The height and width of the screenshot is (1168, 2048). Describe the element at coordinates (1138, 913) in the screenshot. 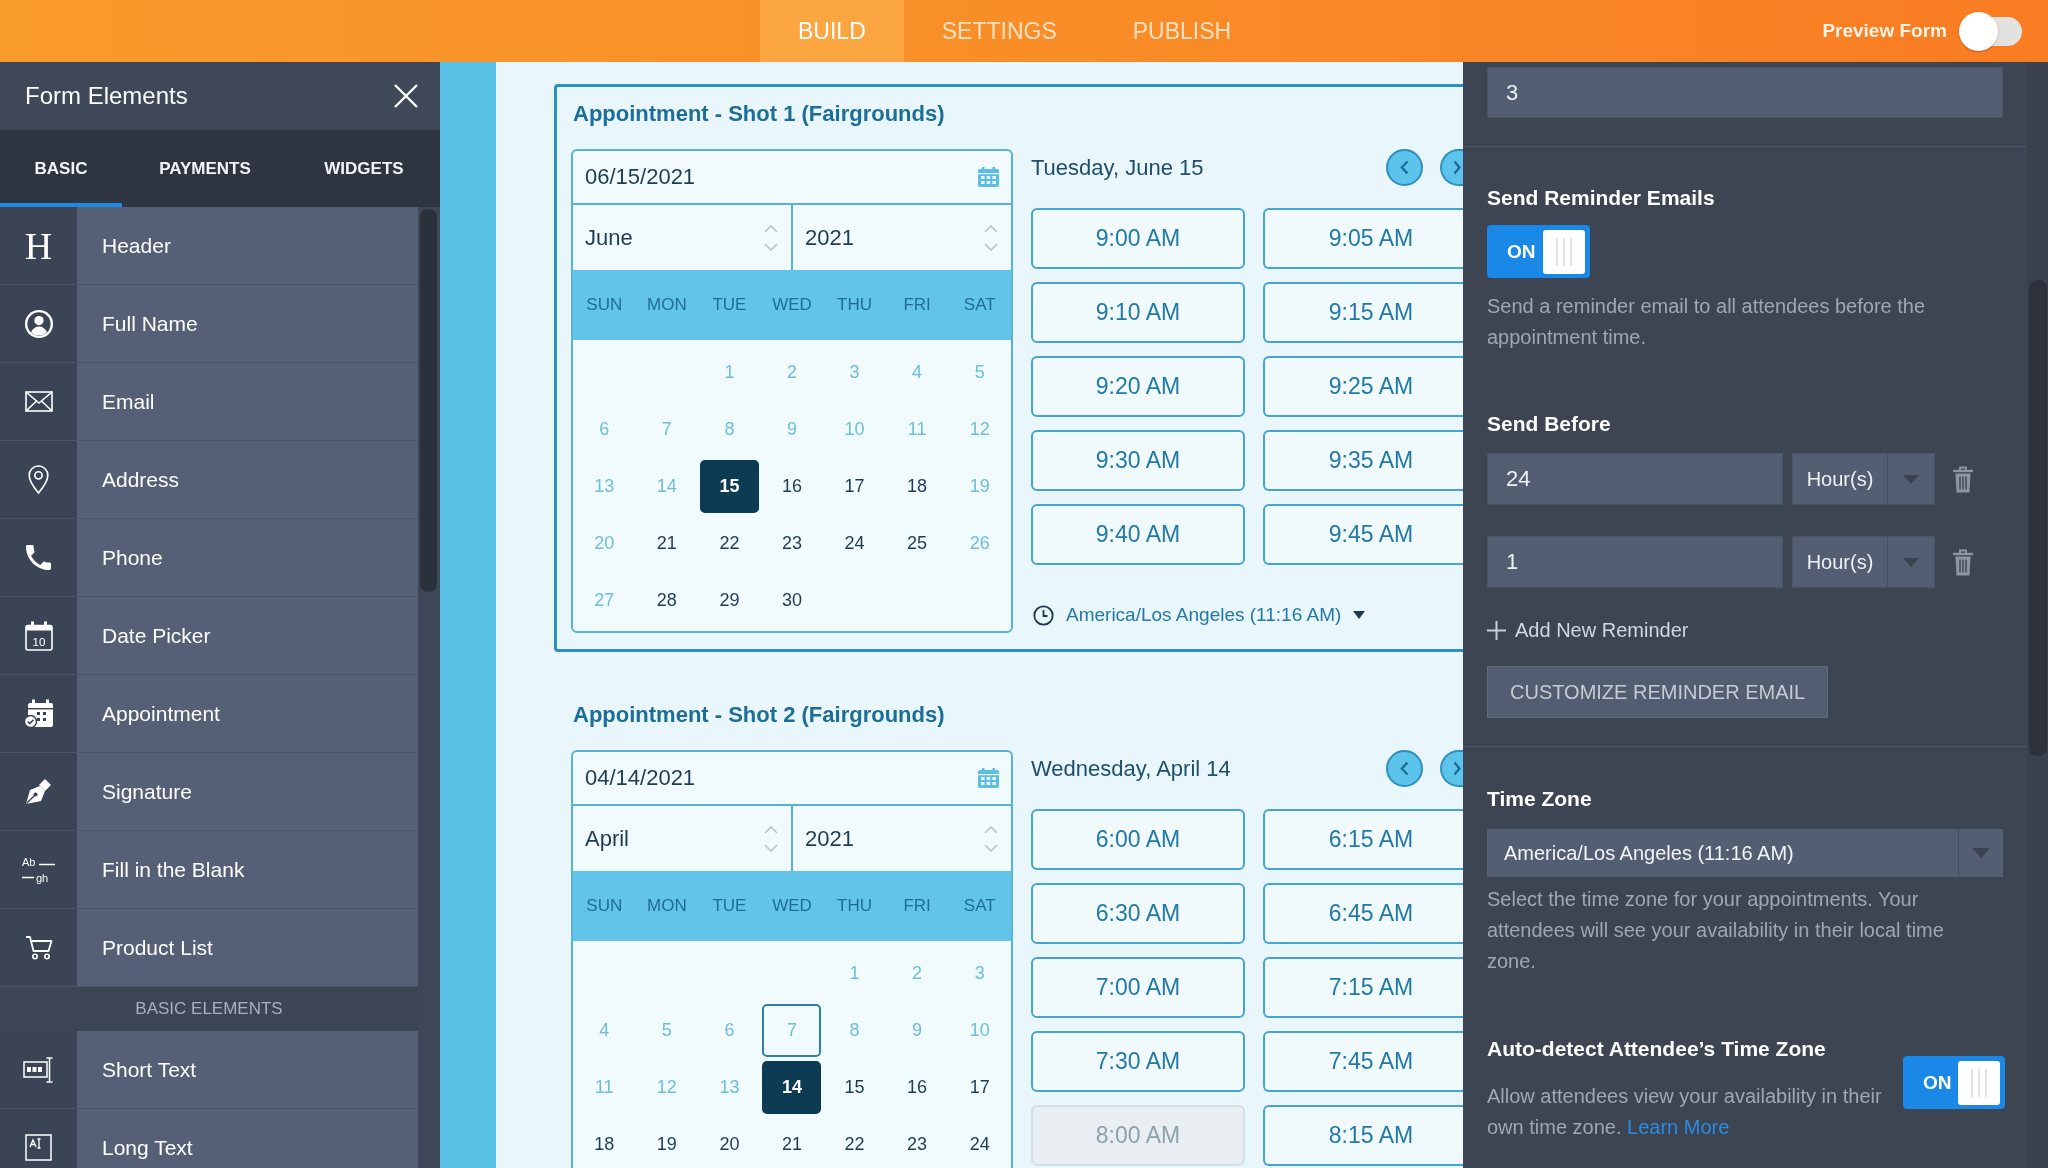

I see `time-slot-button: 6:30 AM` at that location.